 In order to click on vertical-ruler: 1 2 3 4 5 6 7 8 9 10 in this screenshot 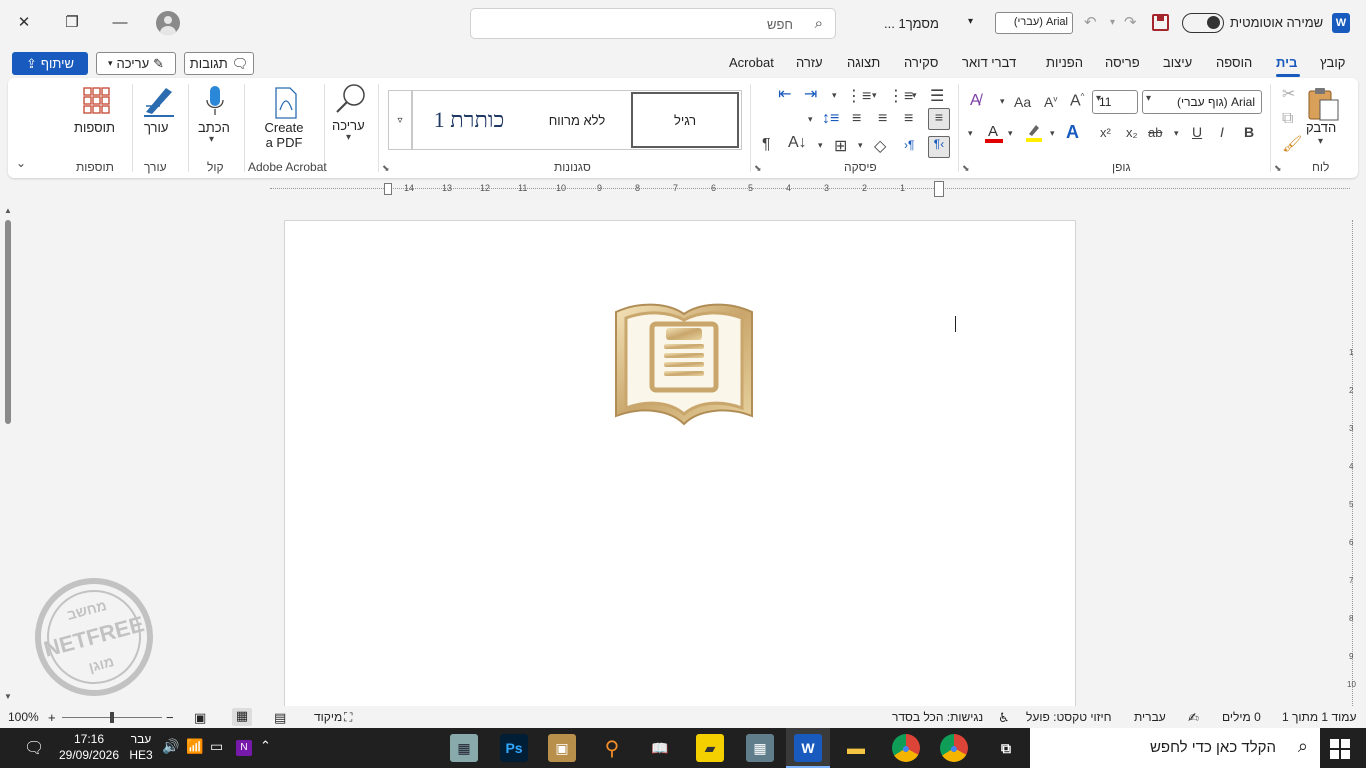, I will do `click(1353, 463)`.